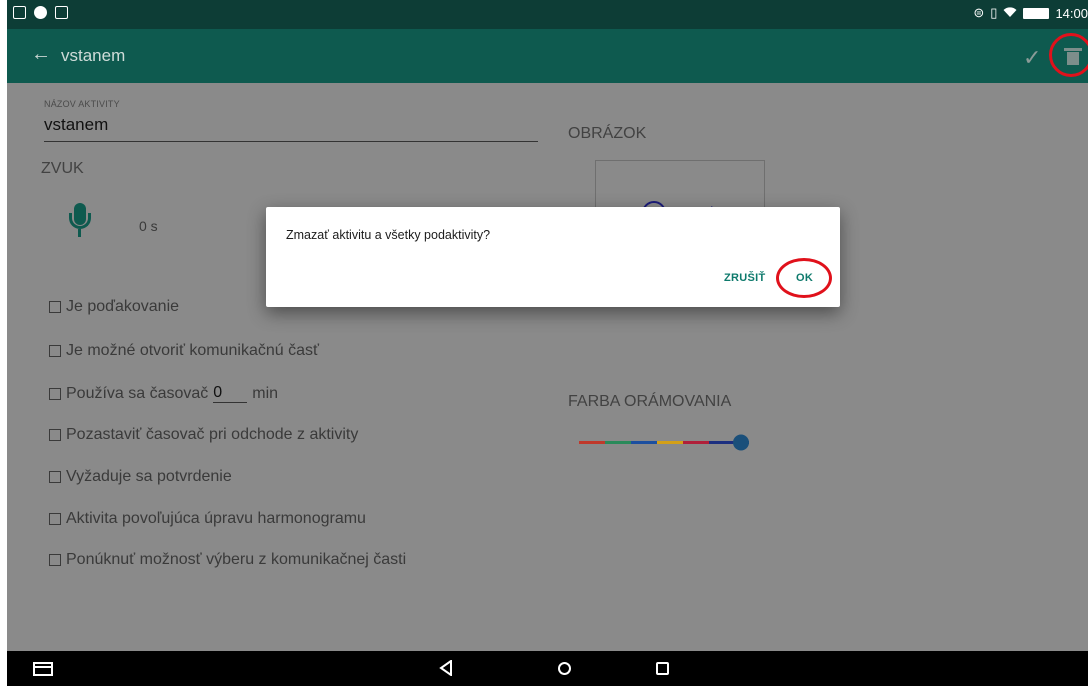  What do you see at coordinates (662, 668) in the screenshot?
I see `nav-recents-icon` at bounding box center [662, 668].